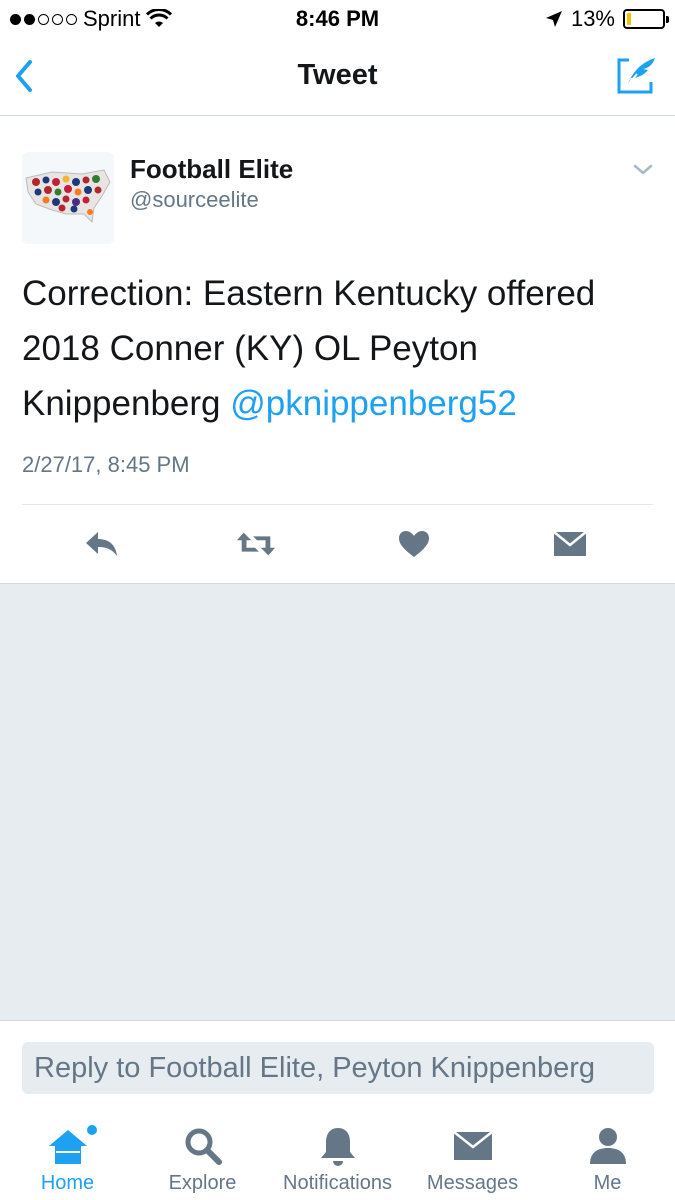 This screenshot has width=675, height=1200. I want to click on chevron-down-icon, so click(643, 169).